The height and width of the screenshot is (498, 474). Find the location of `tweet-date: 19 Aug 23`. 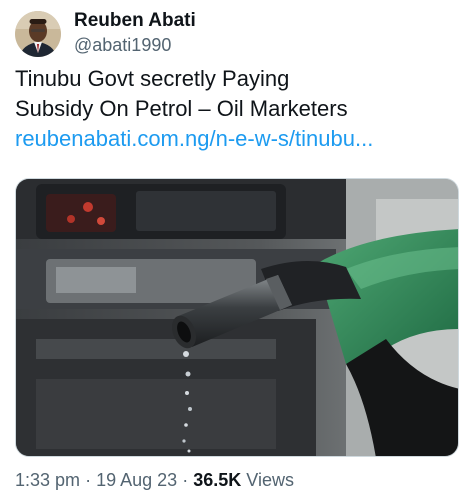

tweet-date: 19 Aug 23 is located at coordinates (136, 480).